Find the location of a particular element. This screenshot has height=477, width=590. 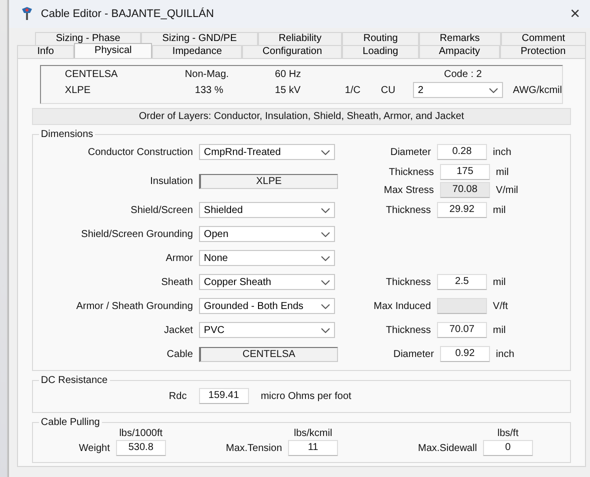

window-title: Cable Editor - BAJANTE_QUILLÁN is located at coordinates (127, 14).